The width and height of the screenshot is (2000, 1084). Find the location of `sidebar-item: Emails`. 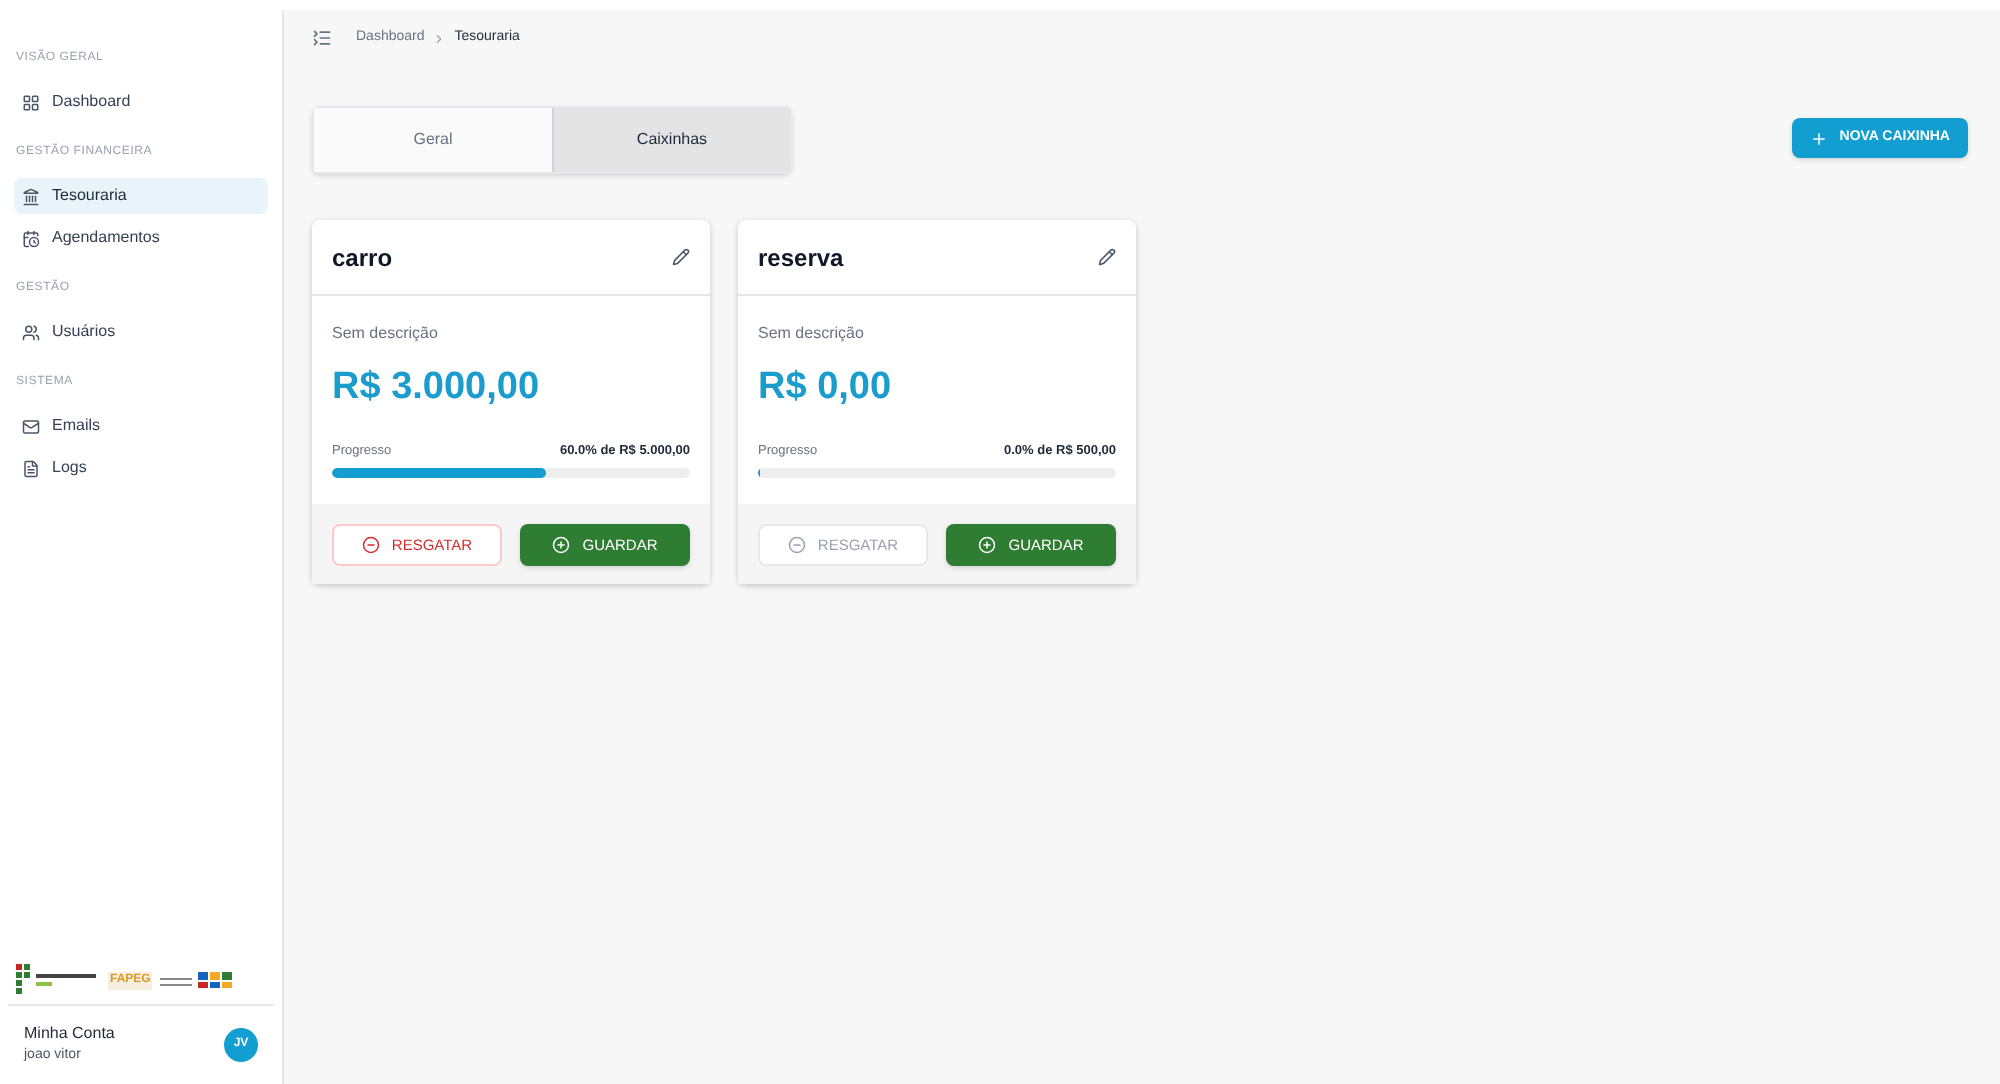

sidebar-item: Emails is located at coordinates (141, 426).